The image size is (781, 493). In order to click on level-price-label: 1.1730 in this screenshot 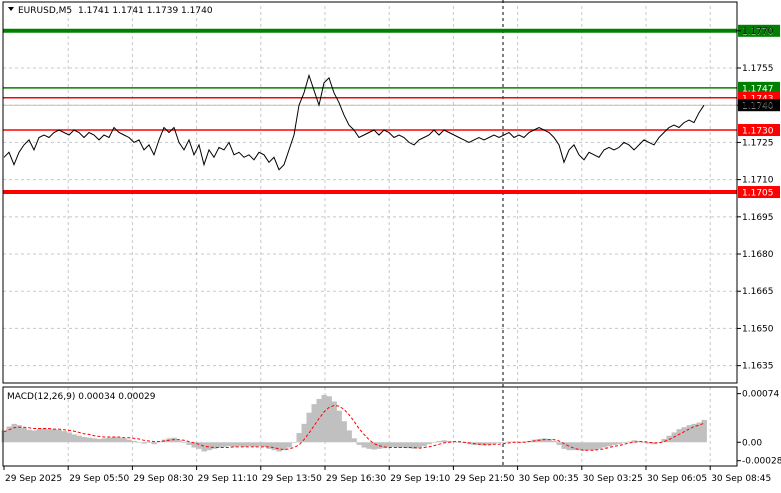, I will do `click(758, 132)`.